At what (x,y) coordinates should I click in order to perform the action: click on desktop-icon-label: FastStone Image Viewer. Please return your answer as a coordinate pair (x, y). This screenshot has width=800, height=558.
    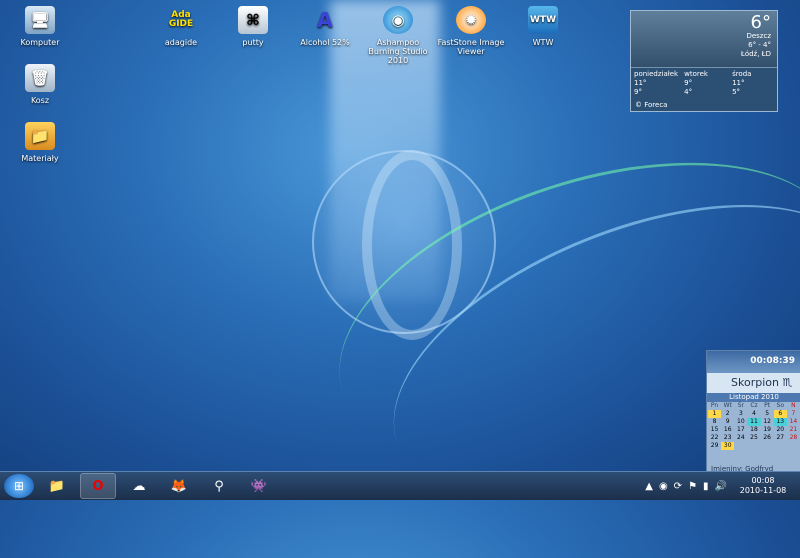
    Looking at the image, I should click on (471, 47).